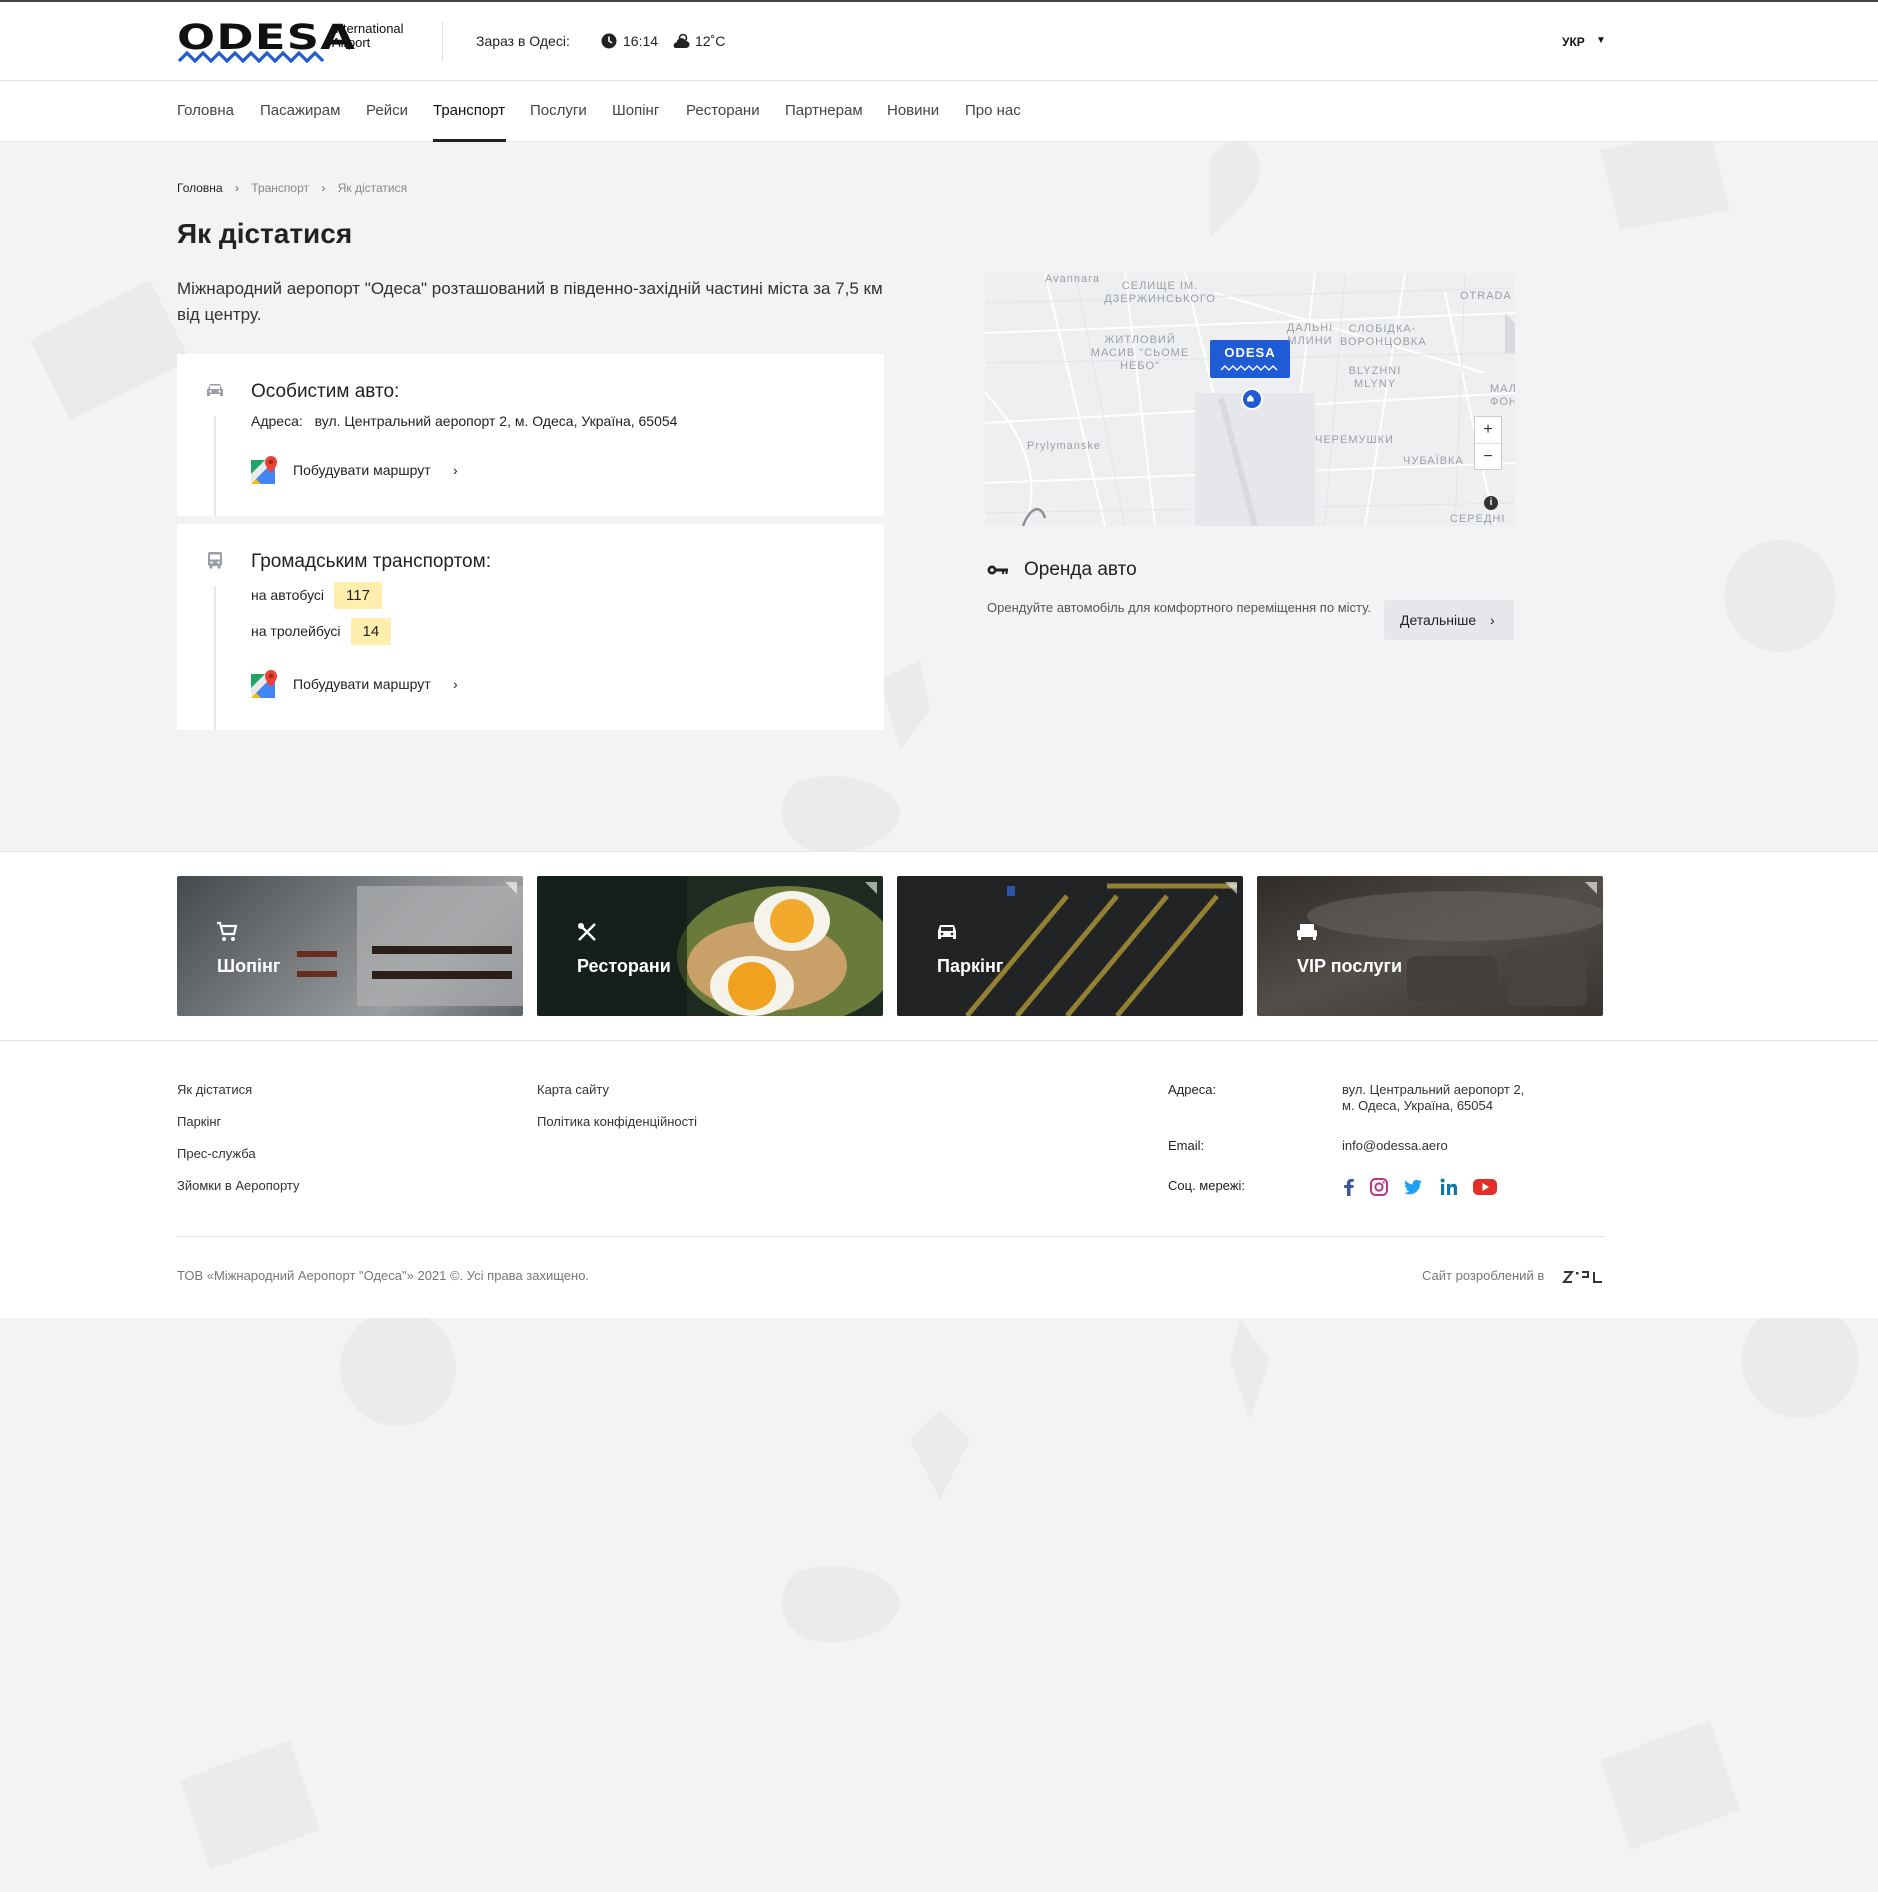 This screenshot has height=1892, width=1878. Describe the element at coordinates (997, 570) in the screenshot. I see `key-icon` at that location.